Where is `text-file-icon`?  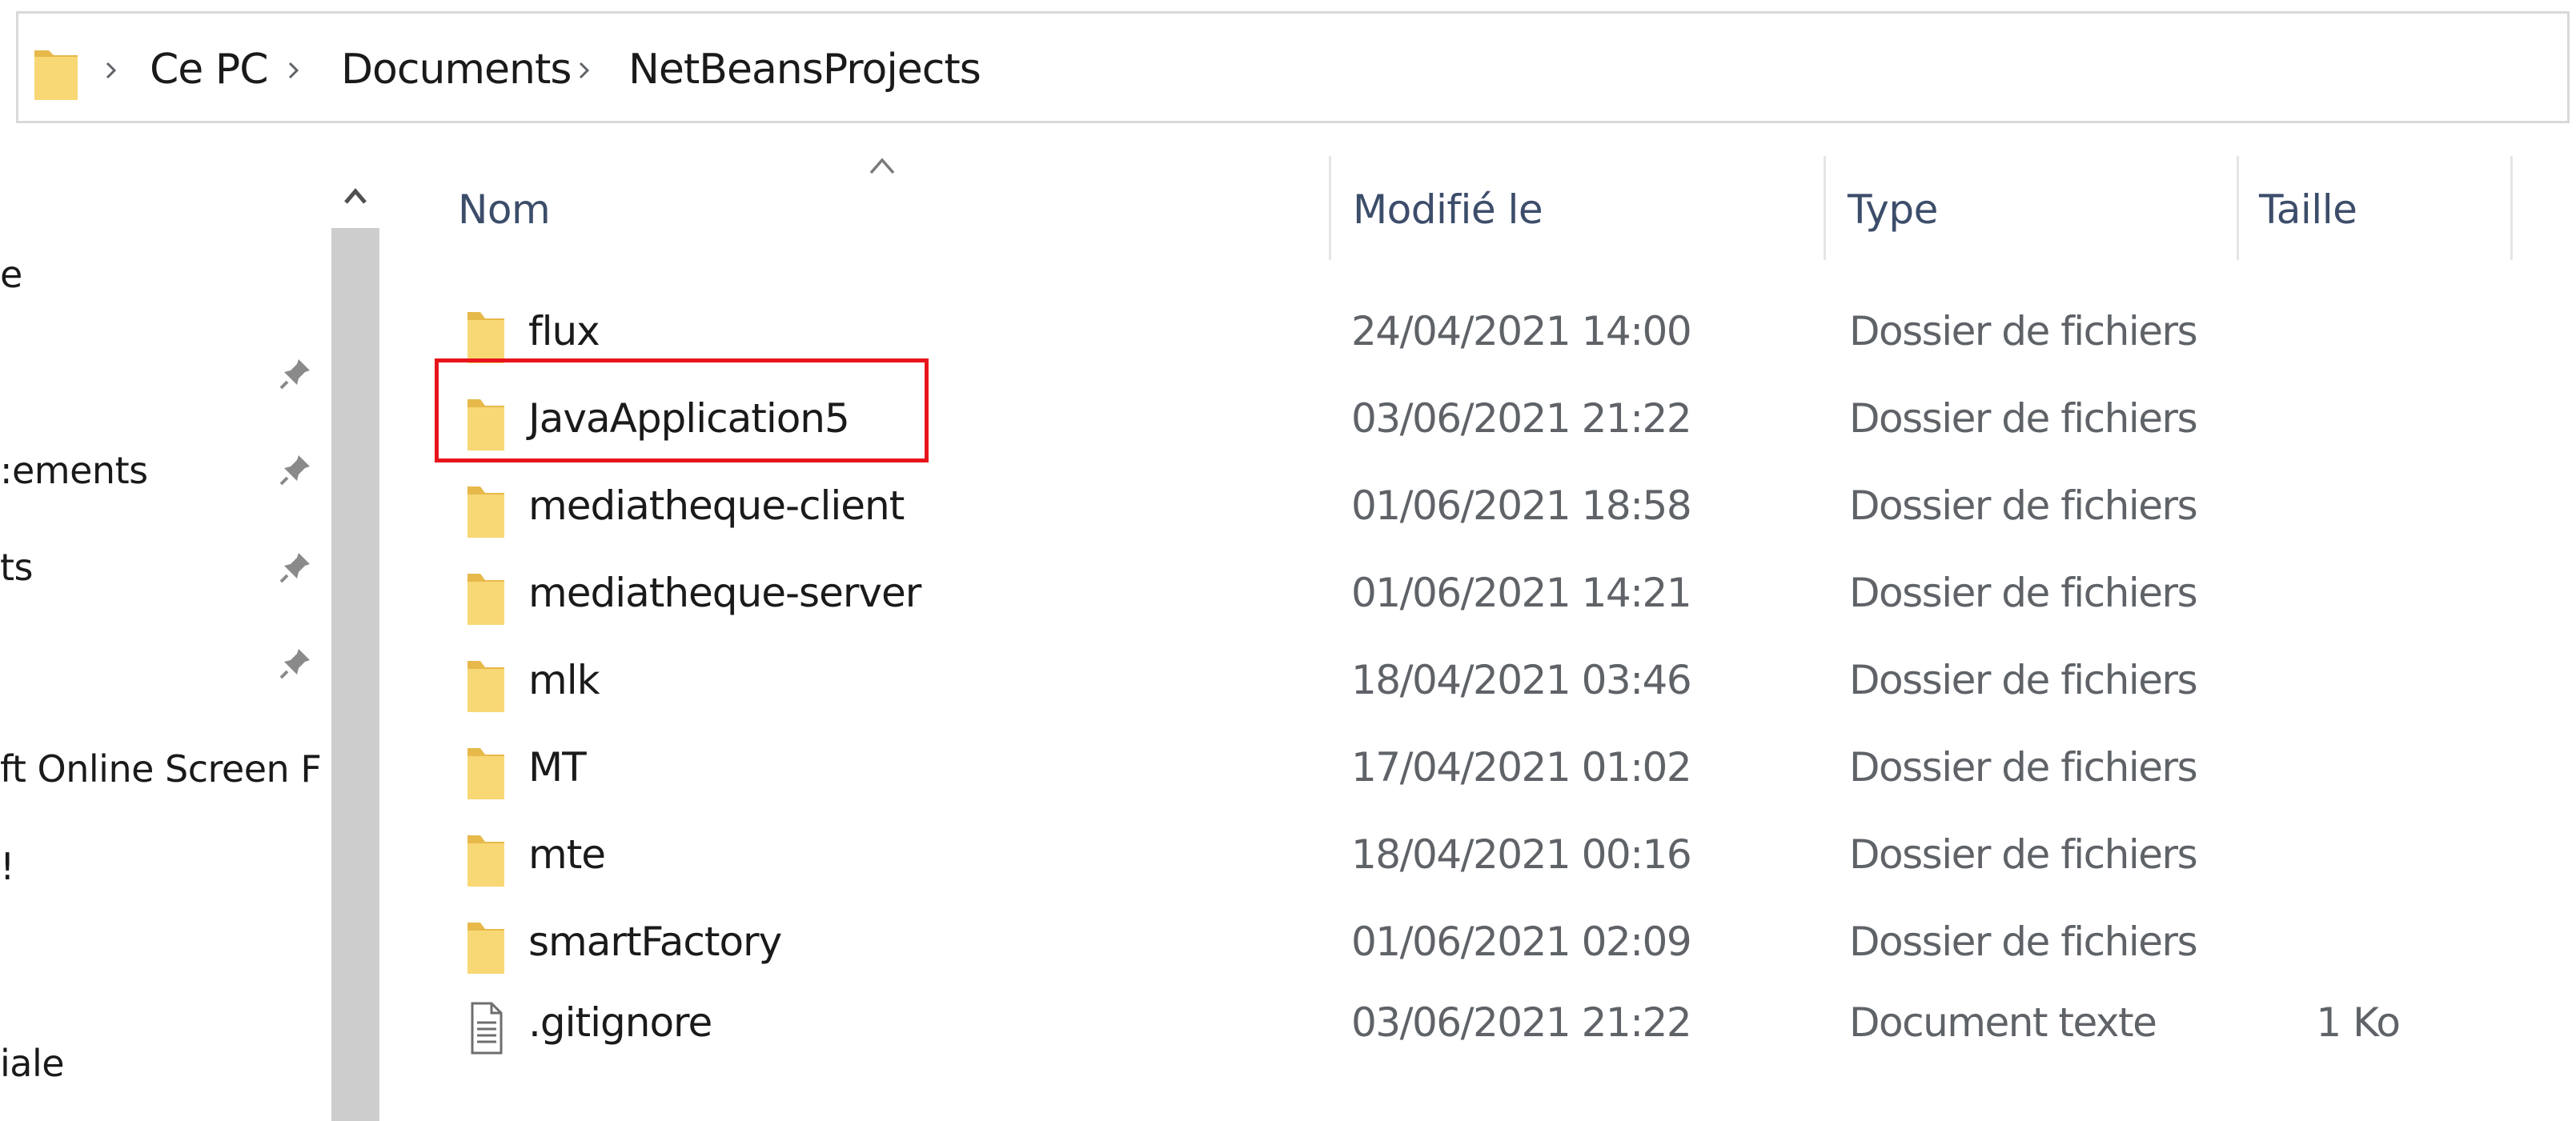
text-file-icon is located at coordinates (487, 1028).